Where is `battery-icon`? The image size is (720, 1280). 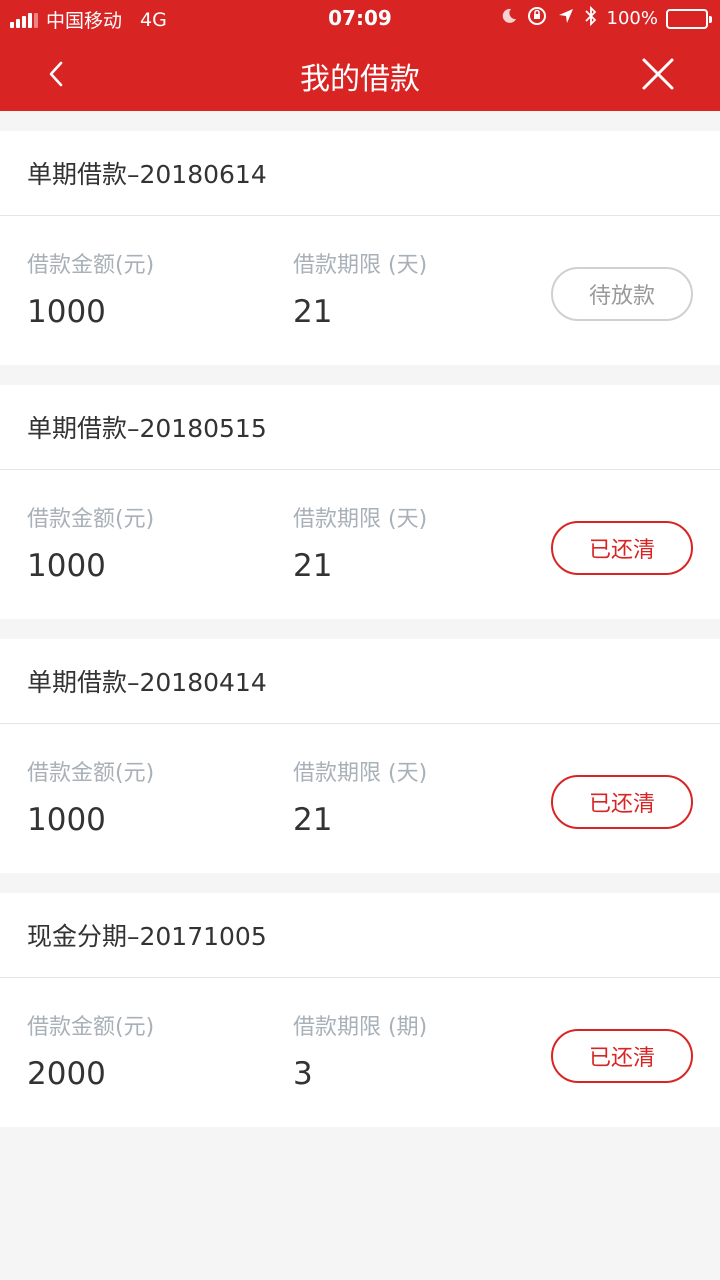
battery-icon is located at coordinates (689, 18).